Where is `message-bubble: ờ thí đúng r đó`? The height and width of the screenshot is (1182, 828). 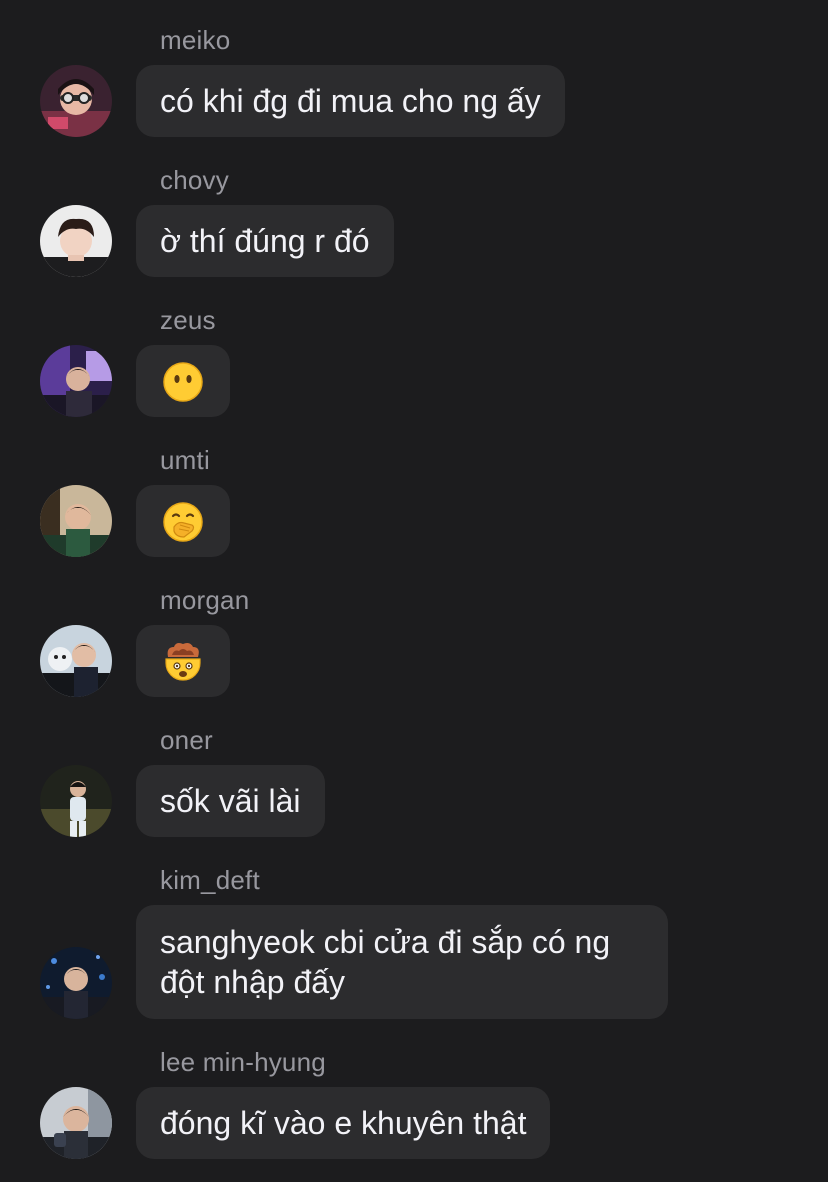 message-bubble: ờ thí đúng r đó is located at coordinates (265, 241).